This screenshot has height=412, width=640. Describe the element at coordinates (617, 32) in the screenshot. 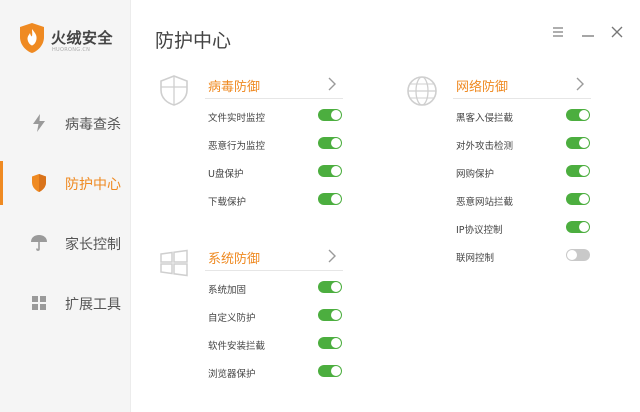

I see `close-icon` at that location.